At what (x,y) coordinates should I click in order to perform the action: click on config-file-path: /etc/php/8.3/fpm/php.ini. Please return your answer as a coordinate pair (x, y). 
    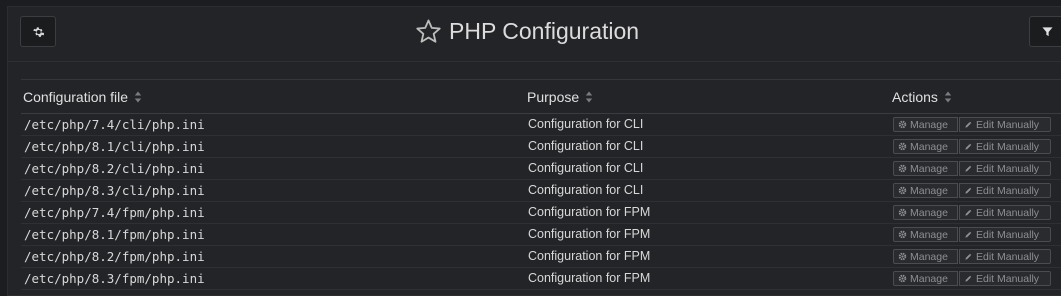
    Looking at the image, I should click on (114, 278).